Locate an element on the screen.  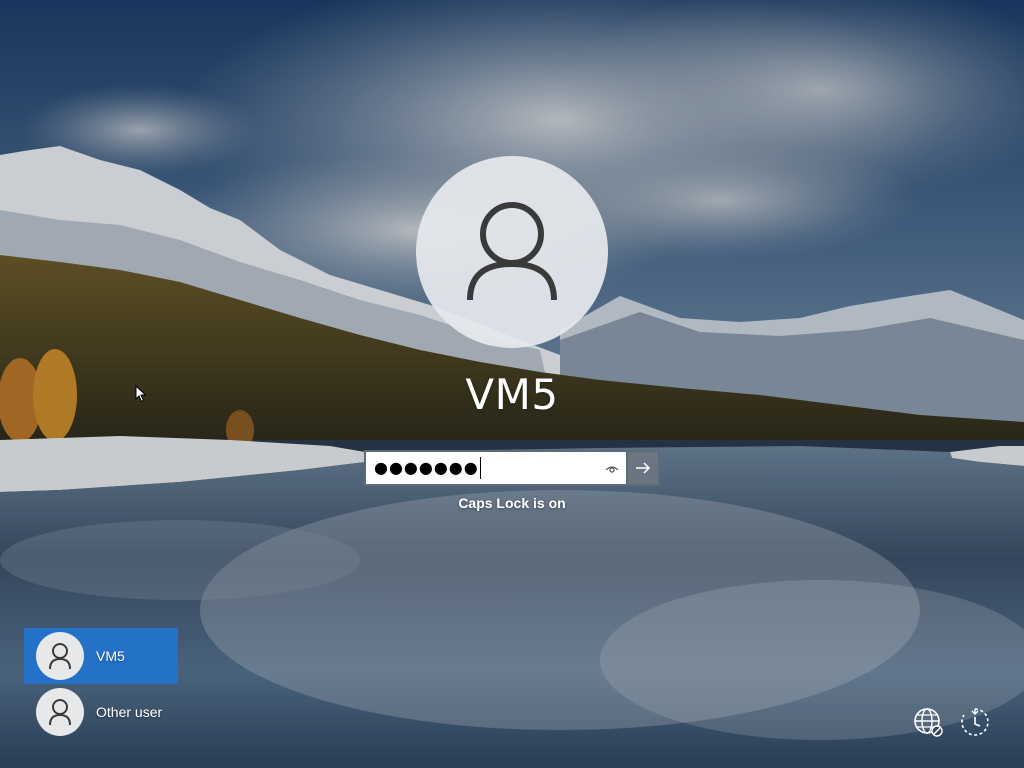
submit-button is located at coordinates (643, 468).